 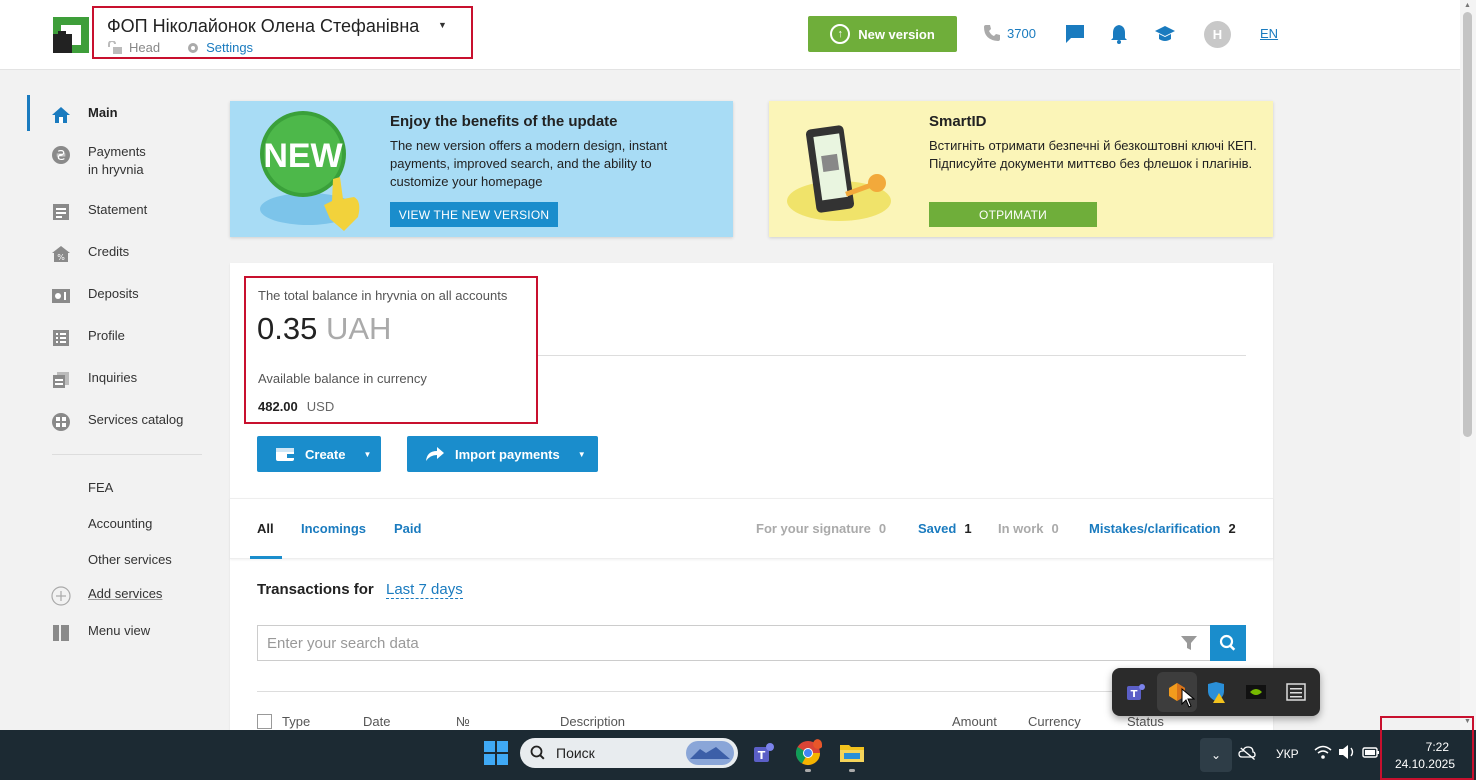 I want to click on file-explorer-taskbar-icon, so click(x=852, y=753).